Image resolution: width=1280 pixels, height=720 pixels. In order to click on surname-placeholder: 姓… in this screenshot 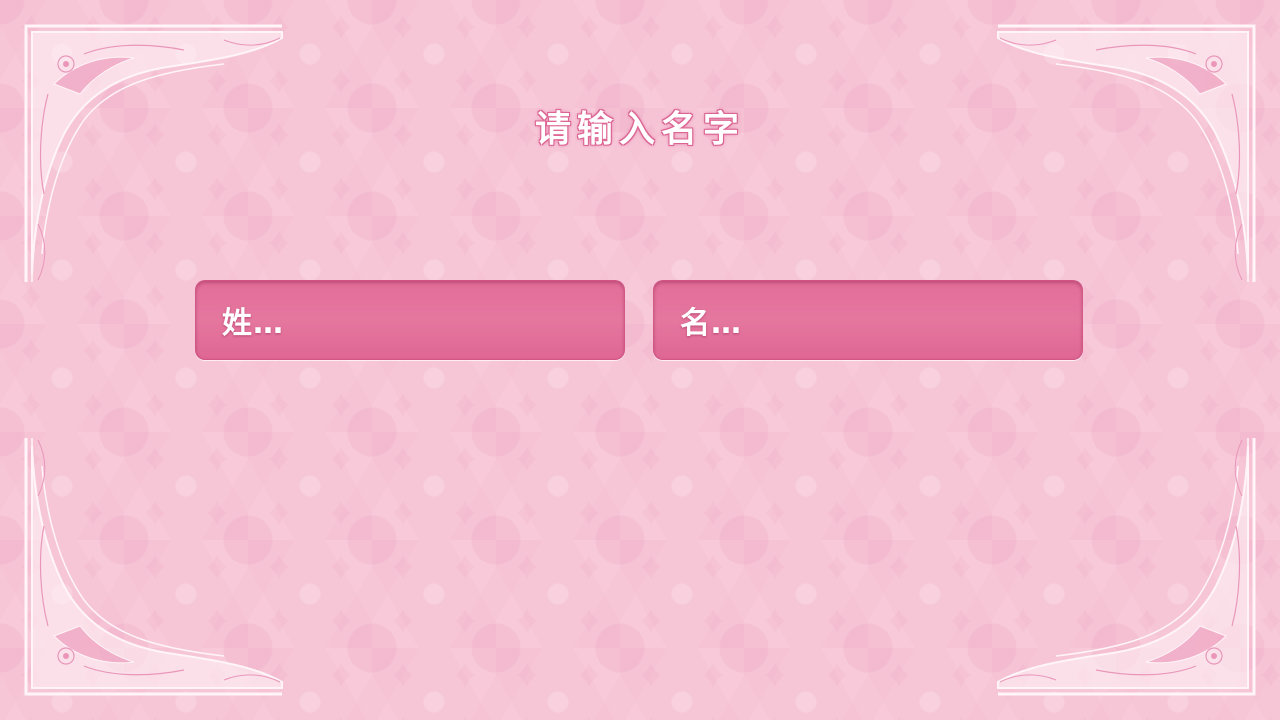, I will do `click(253, 323)`.